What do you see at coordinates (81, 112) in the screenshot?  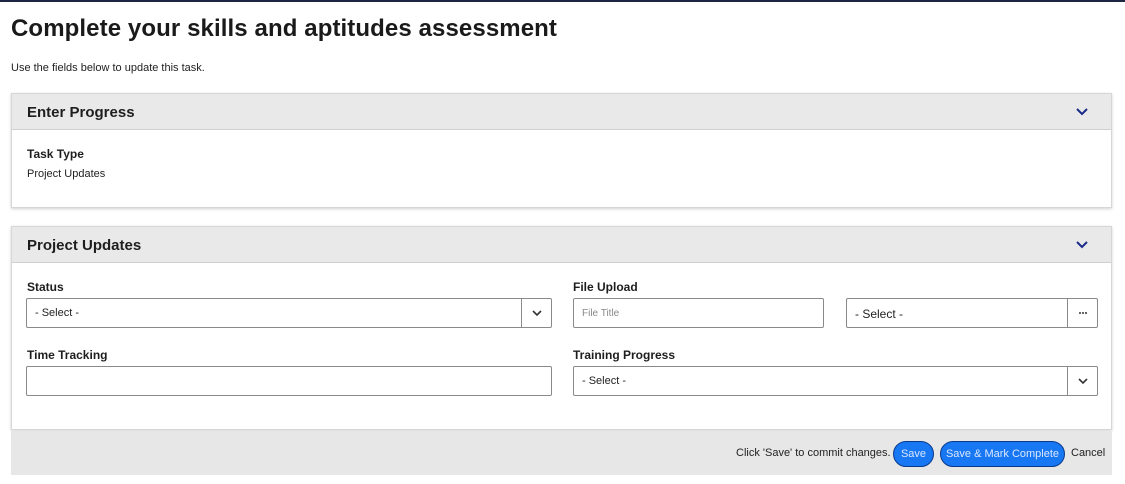 I see `enter-progress-title: Enter Progress` at bounding box center [81, 112].